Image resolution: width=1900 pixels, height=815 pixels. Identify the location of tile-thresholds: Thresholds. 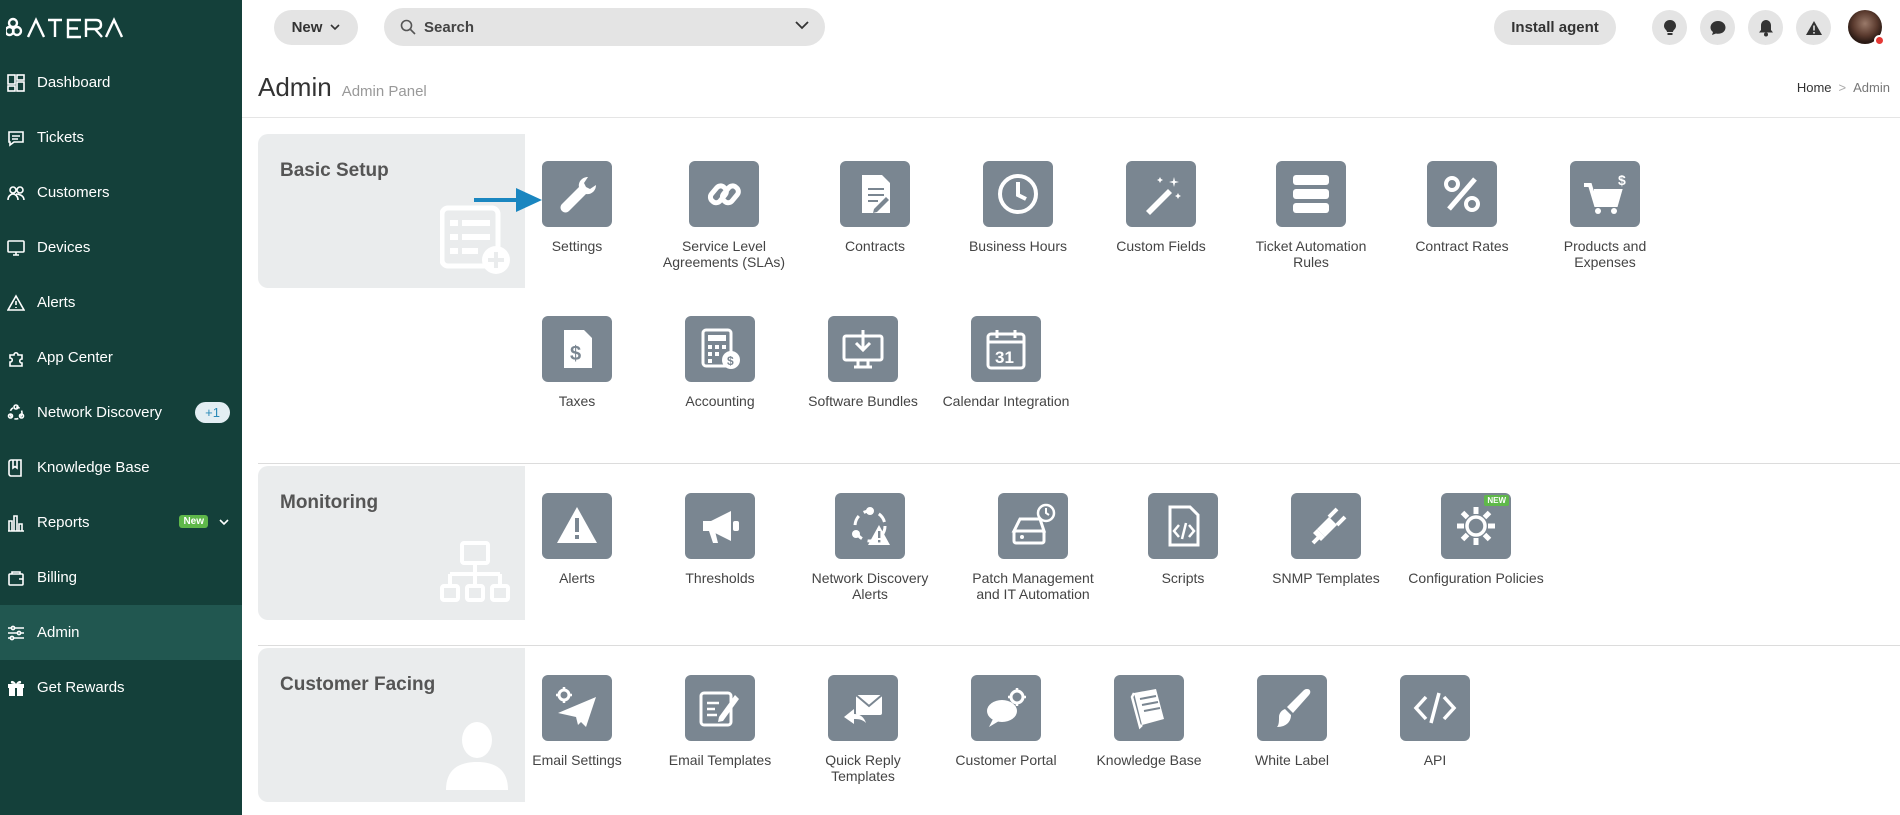
(720, 539).